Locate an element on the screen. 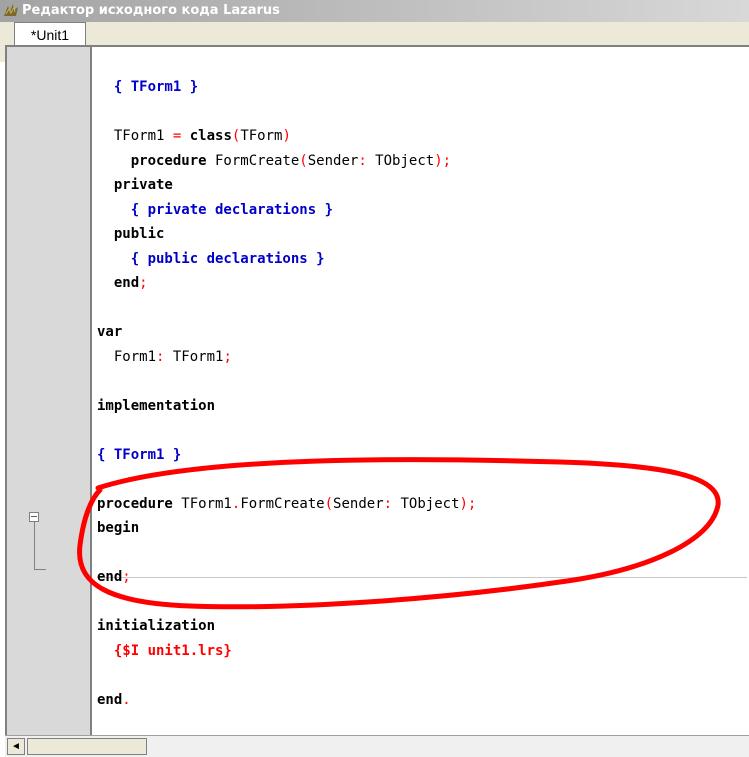 Image resolution: width=749 pixels, height=757 pixels. code-line: var is located at coordinates (109, 332).